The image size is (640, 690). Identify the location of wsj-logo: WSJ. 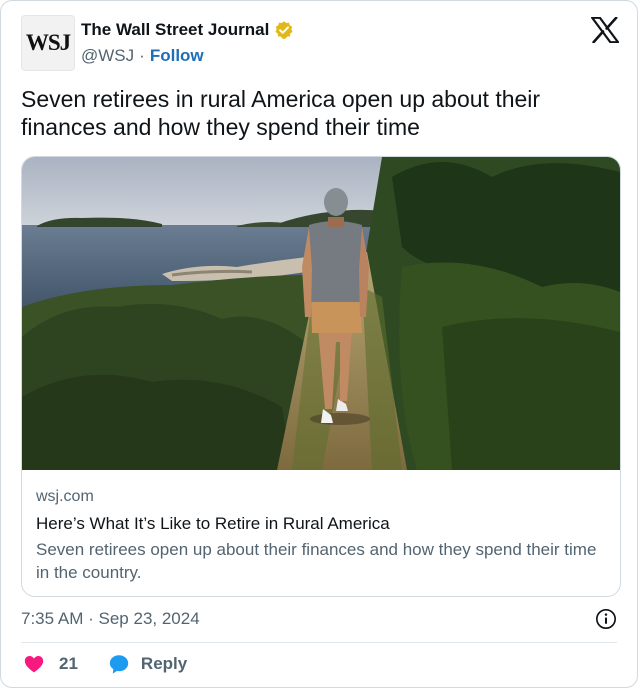
(48, 42).